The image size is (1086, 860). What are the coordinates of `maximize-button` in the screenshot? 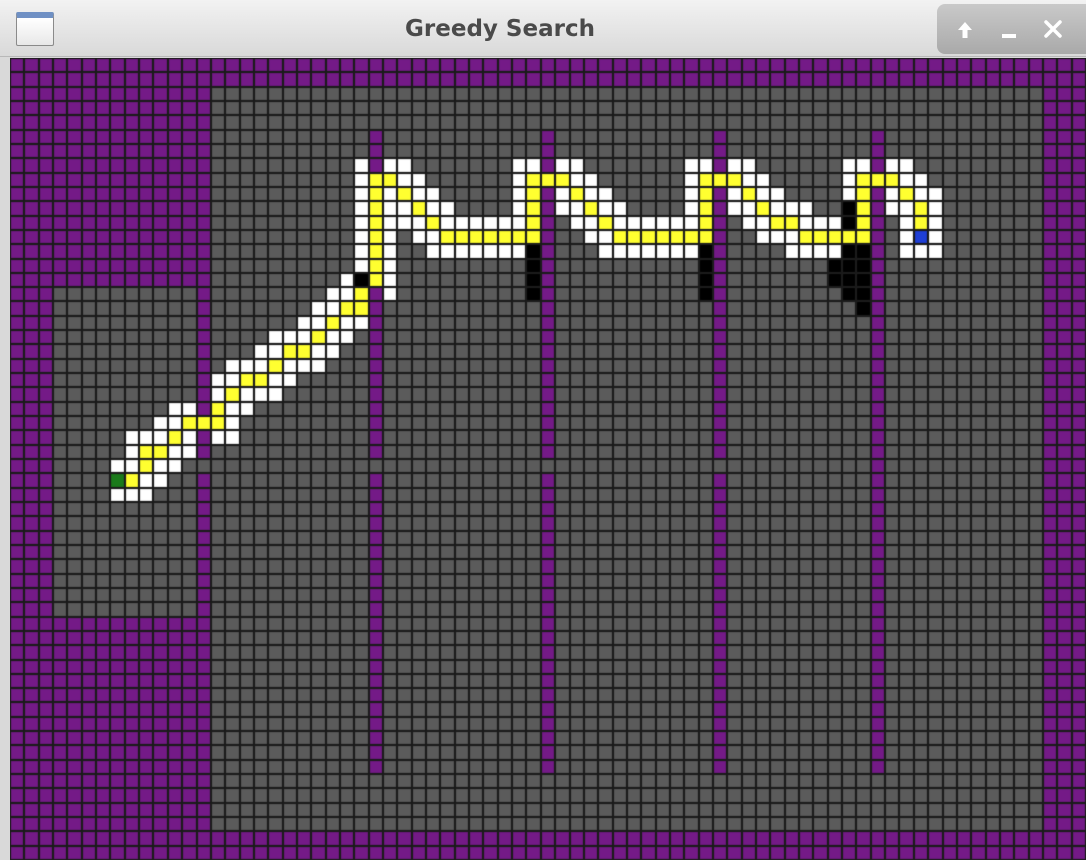 It's located at (965, 29).